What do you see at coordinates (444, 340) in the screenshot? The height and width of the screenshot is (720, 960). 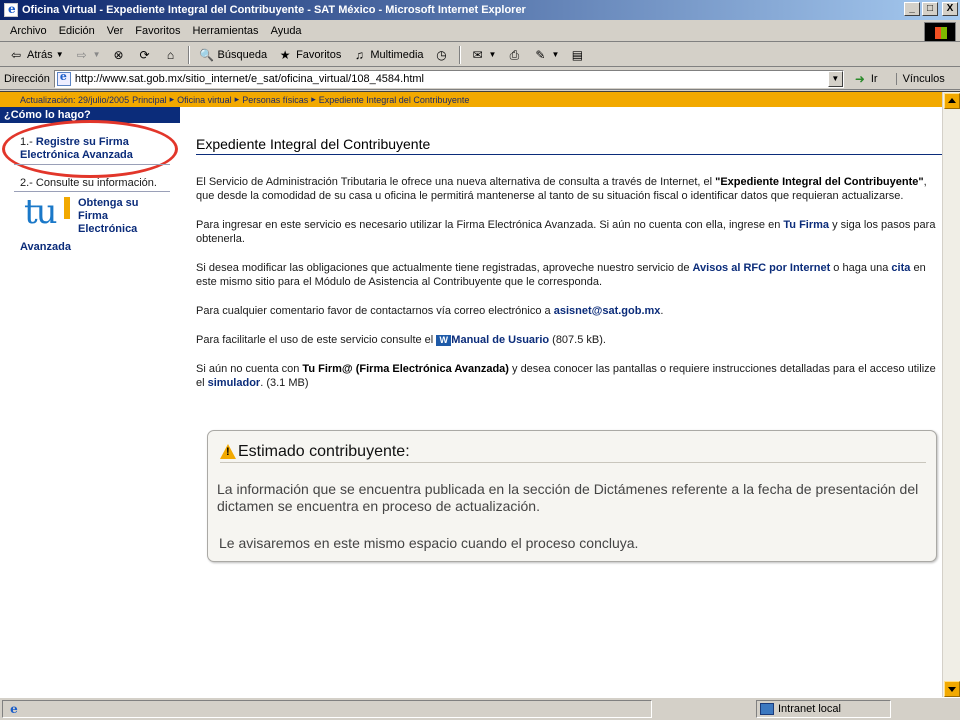 I see `word-doc-icon: W` at bounding box center [444, 340].